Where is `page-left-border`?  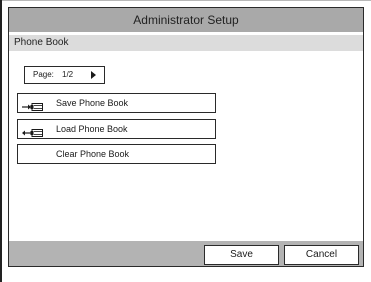
page-left-border is located at coordinates (1, 141).